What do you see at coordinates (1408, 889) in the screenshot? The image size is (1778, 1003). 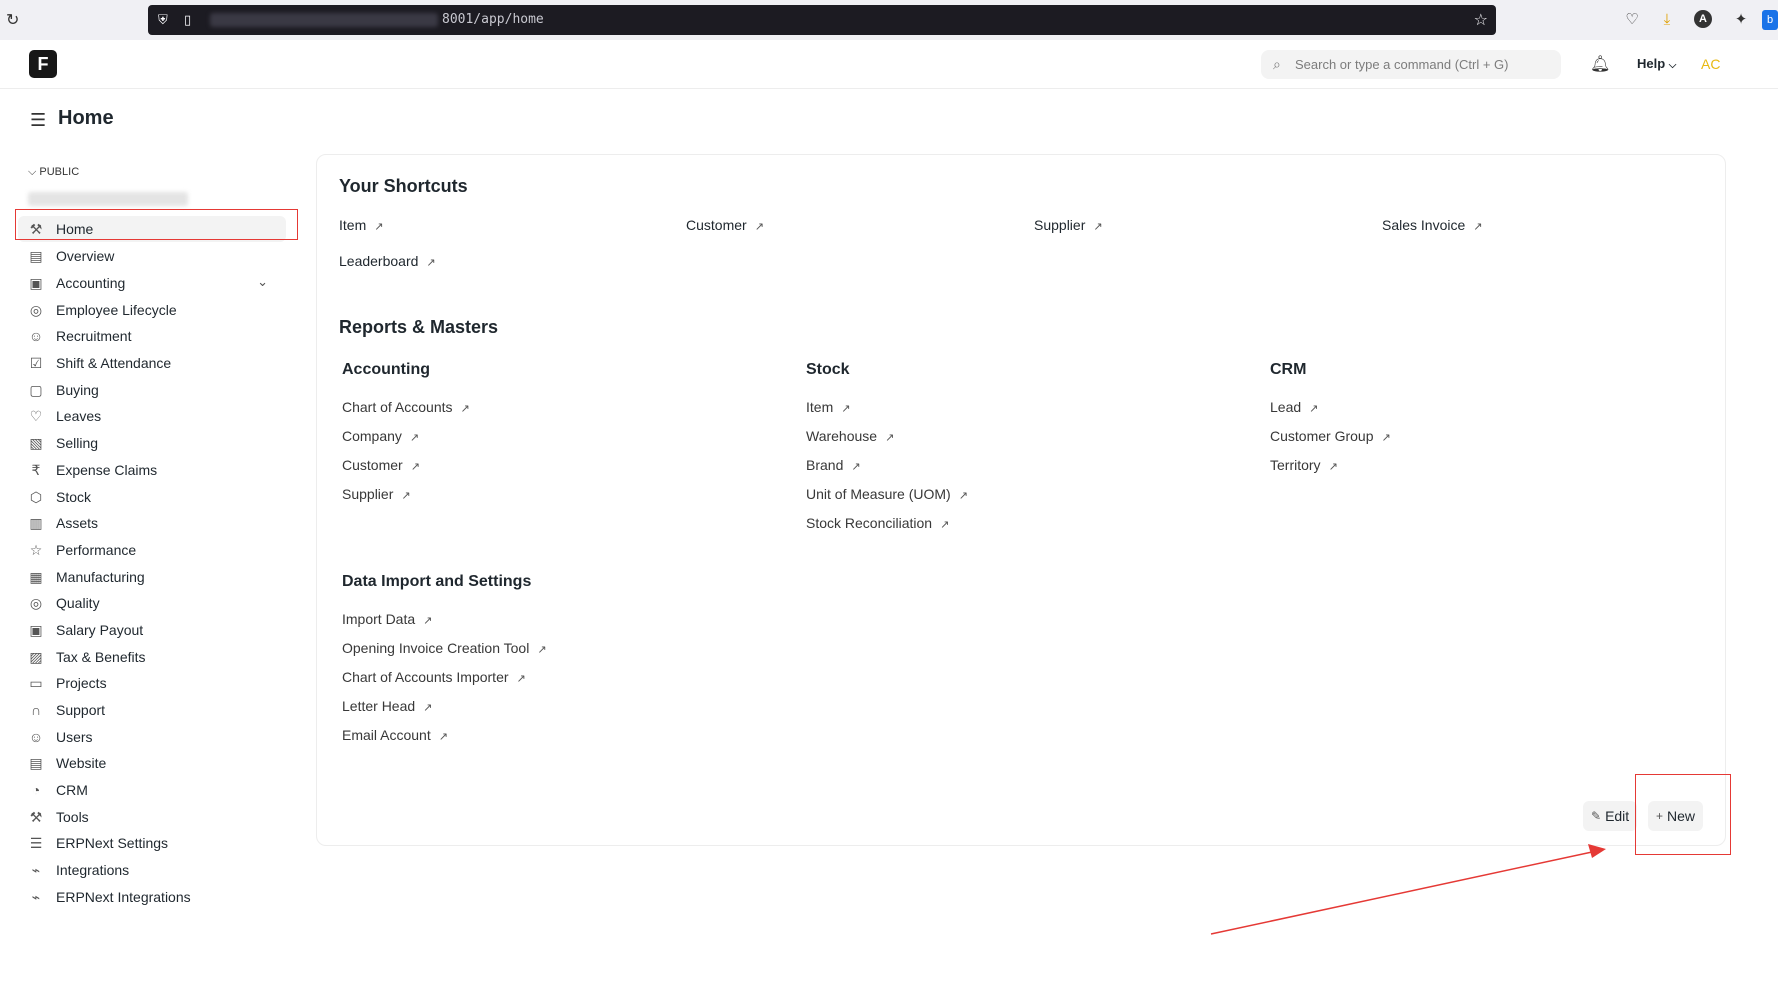 I see `annotation-arrow` at bounding box center [1408, 889].